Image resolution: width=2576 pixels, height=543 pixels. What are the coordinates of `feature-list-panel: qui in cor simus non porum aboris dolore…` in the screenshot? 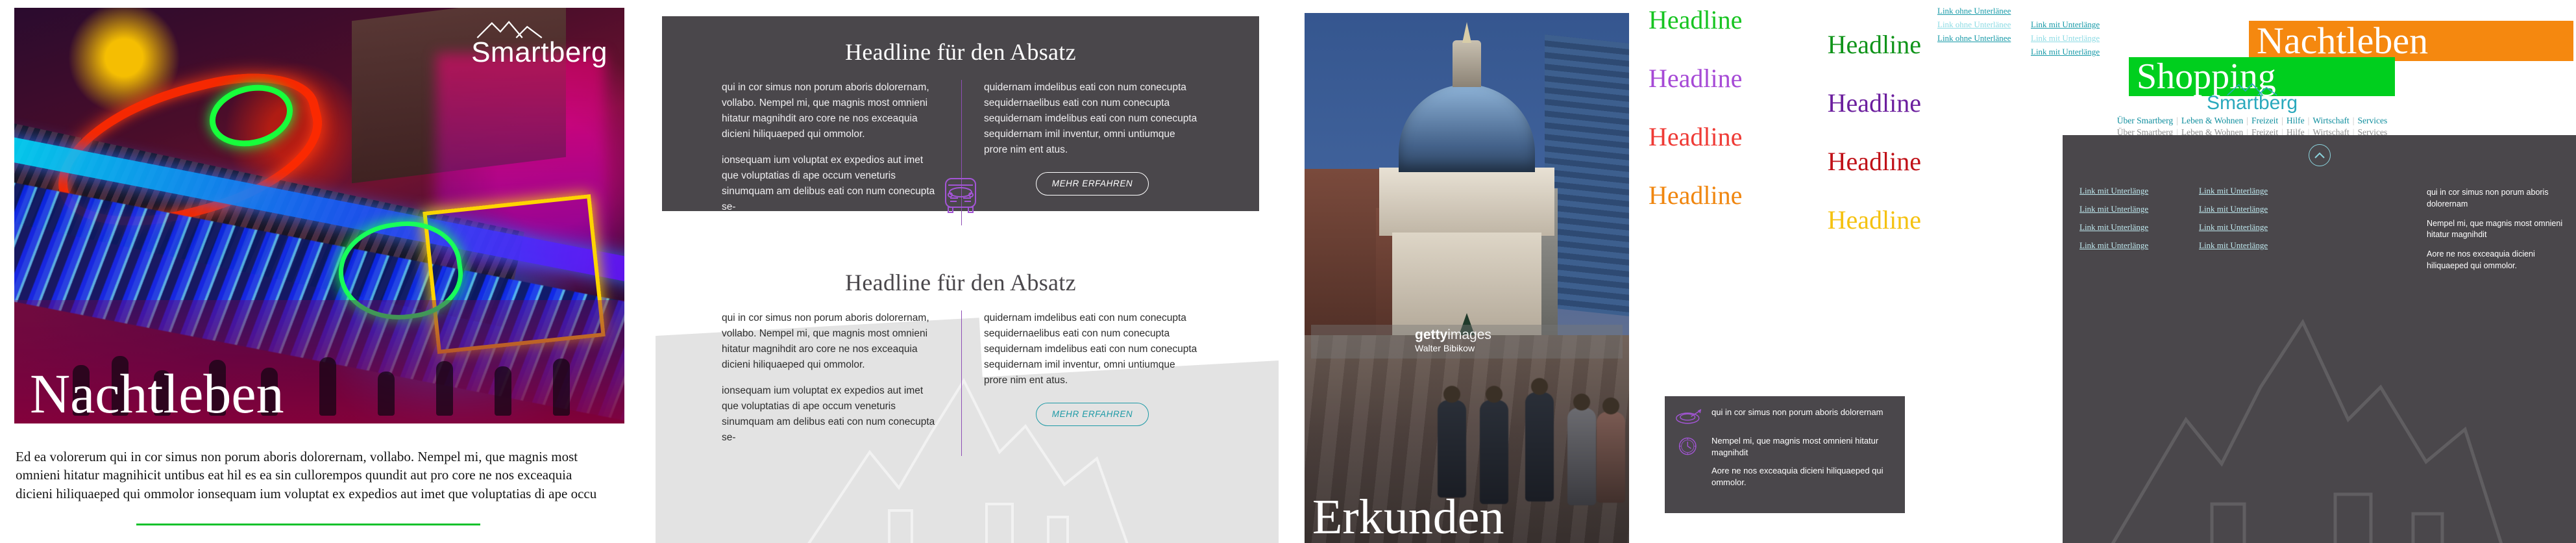 It's located at (1785, 455).